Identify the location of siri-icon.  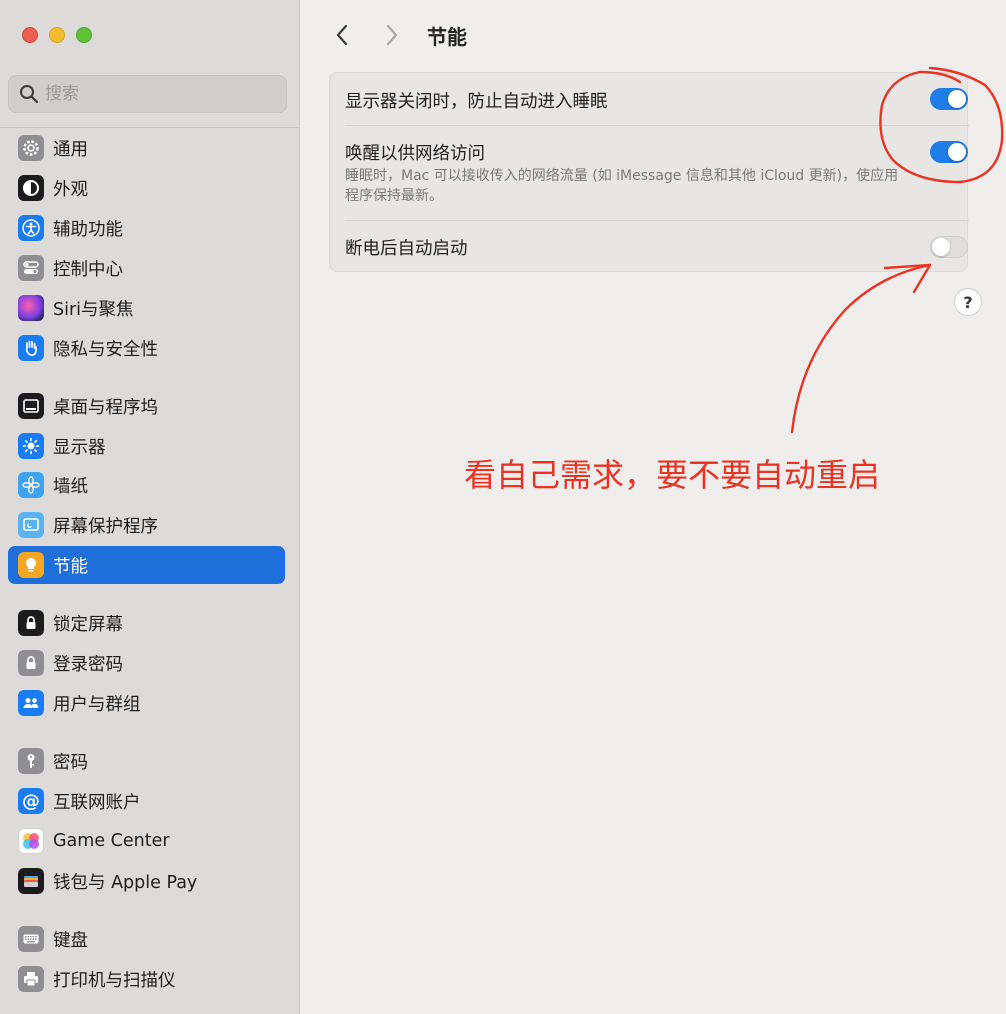
(31, 308).